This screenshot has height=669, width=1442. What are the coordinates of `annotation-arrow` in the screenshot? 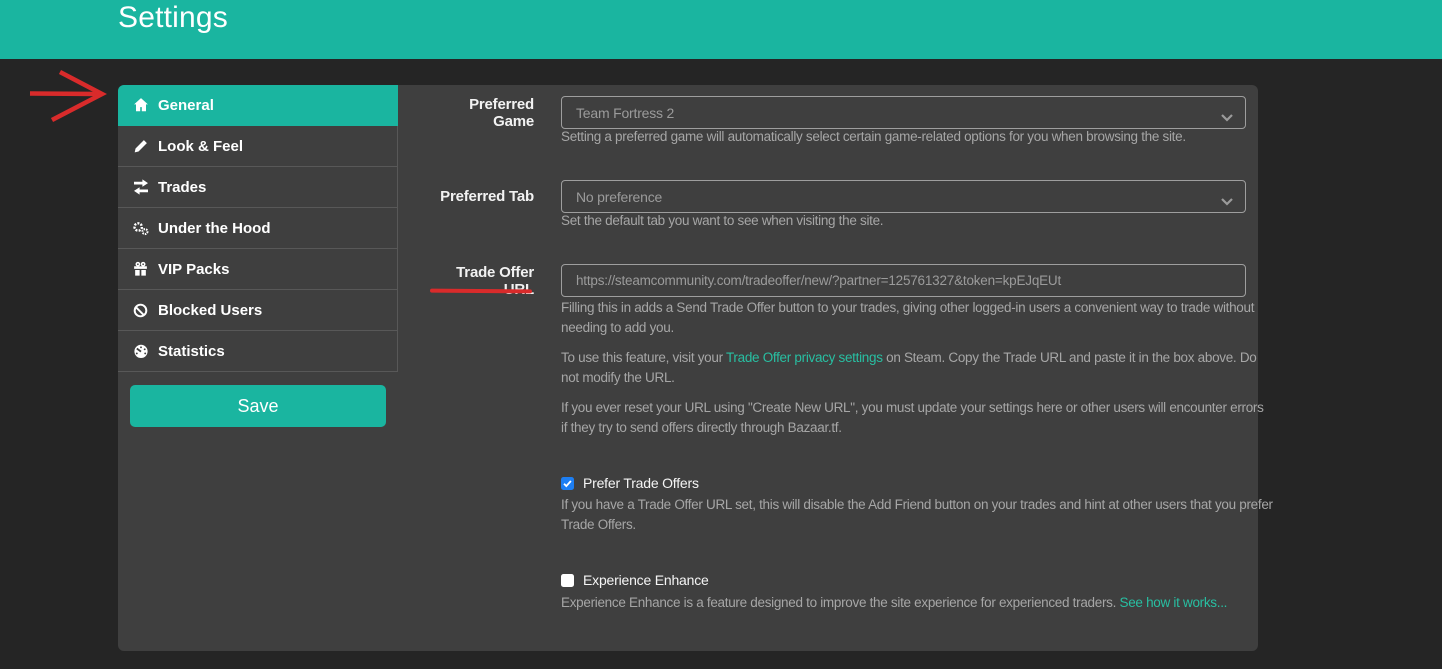 It's located at (68, 96).